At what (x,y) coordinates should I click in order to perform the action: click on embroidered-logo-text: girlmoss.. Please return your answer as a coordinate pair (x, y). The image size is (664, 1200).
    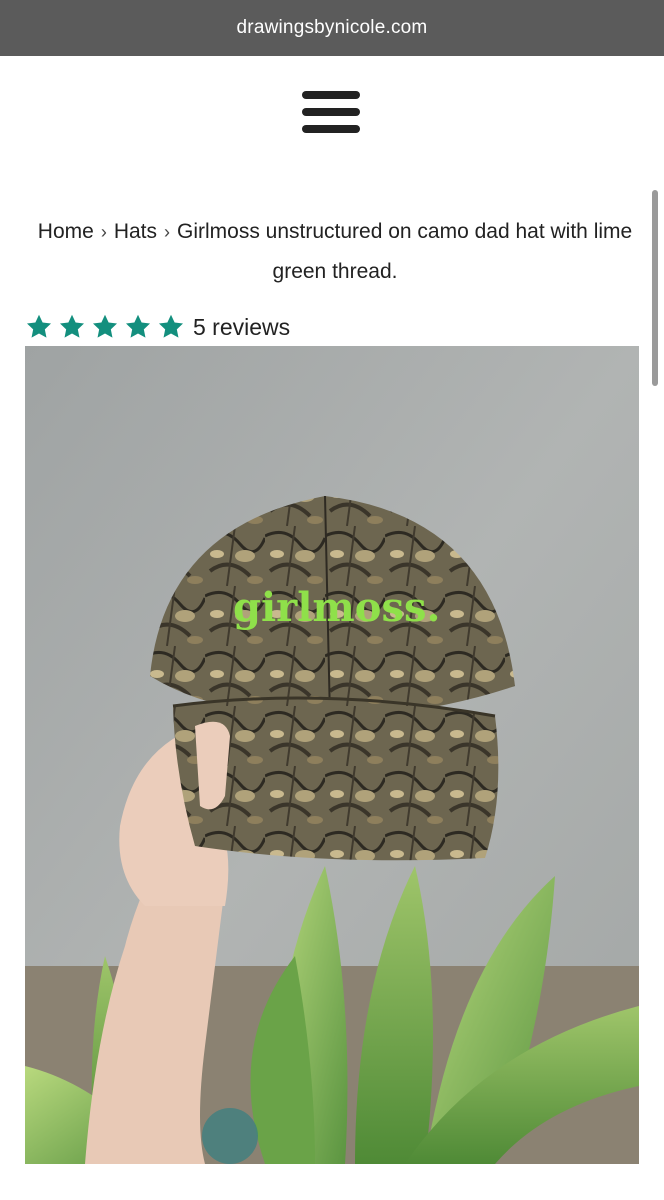
    Looking at the image, I should click on (336, 607).